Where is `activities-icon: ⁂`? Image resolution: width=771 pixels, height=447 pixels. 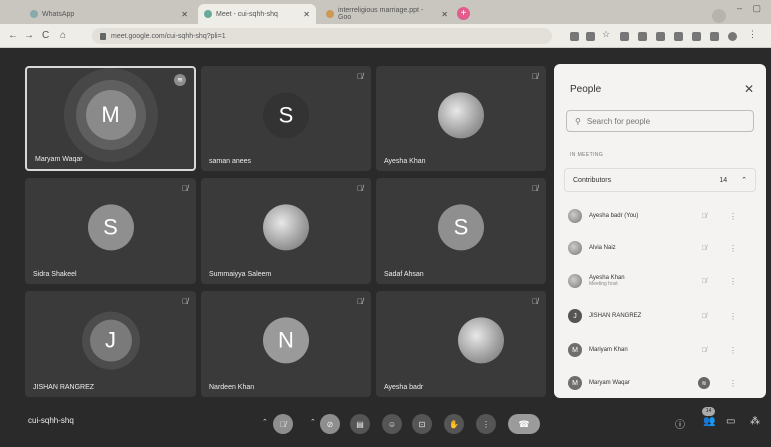 activities-icon: ⁂ is located at coordinates (755, 421).